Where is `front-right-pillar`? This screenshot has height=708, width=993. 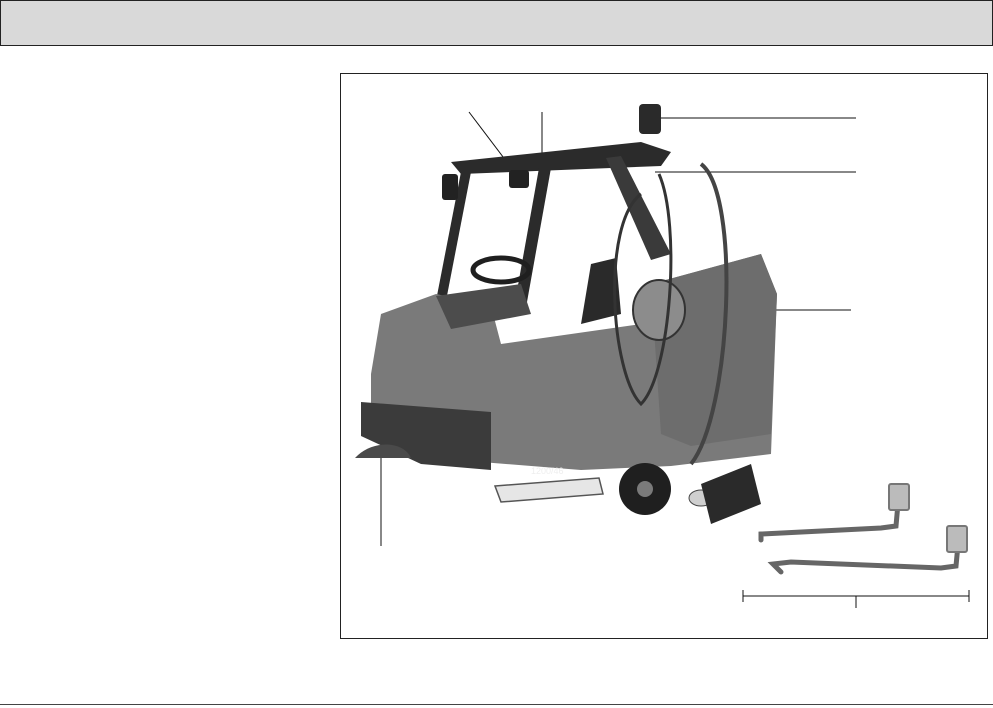 front-right-pillar is located at coordinates (533, 235).